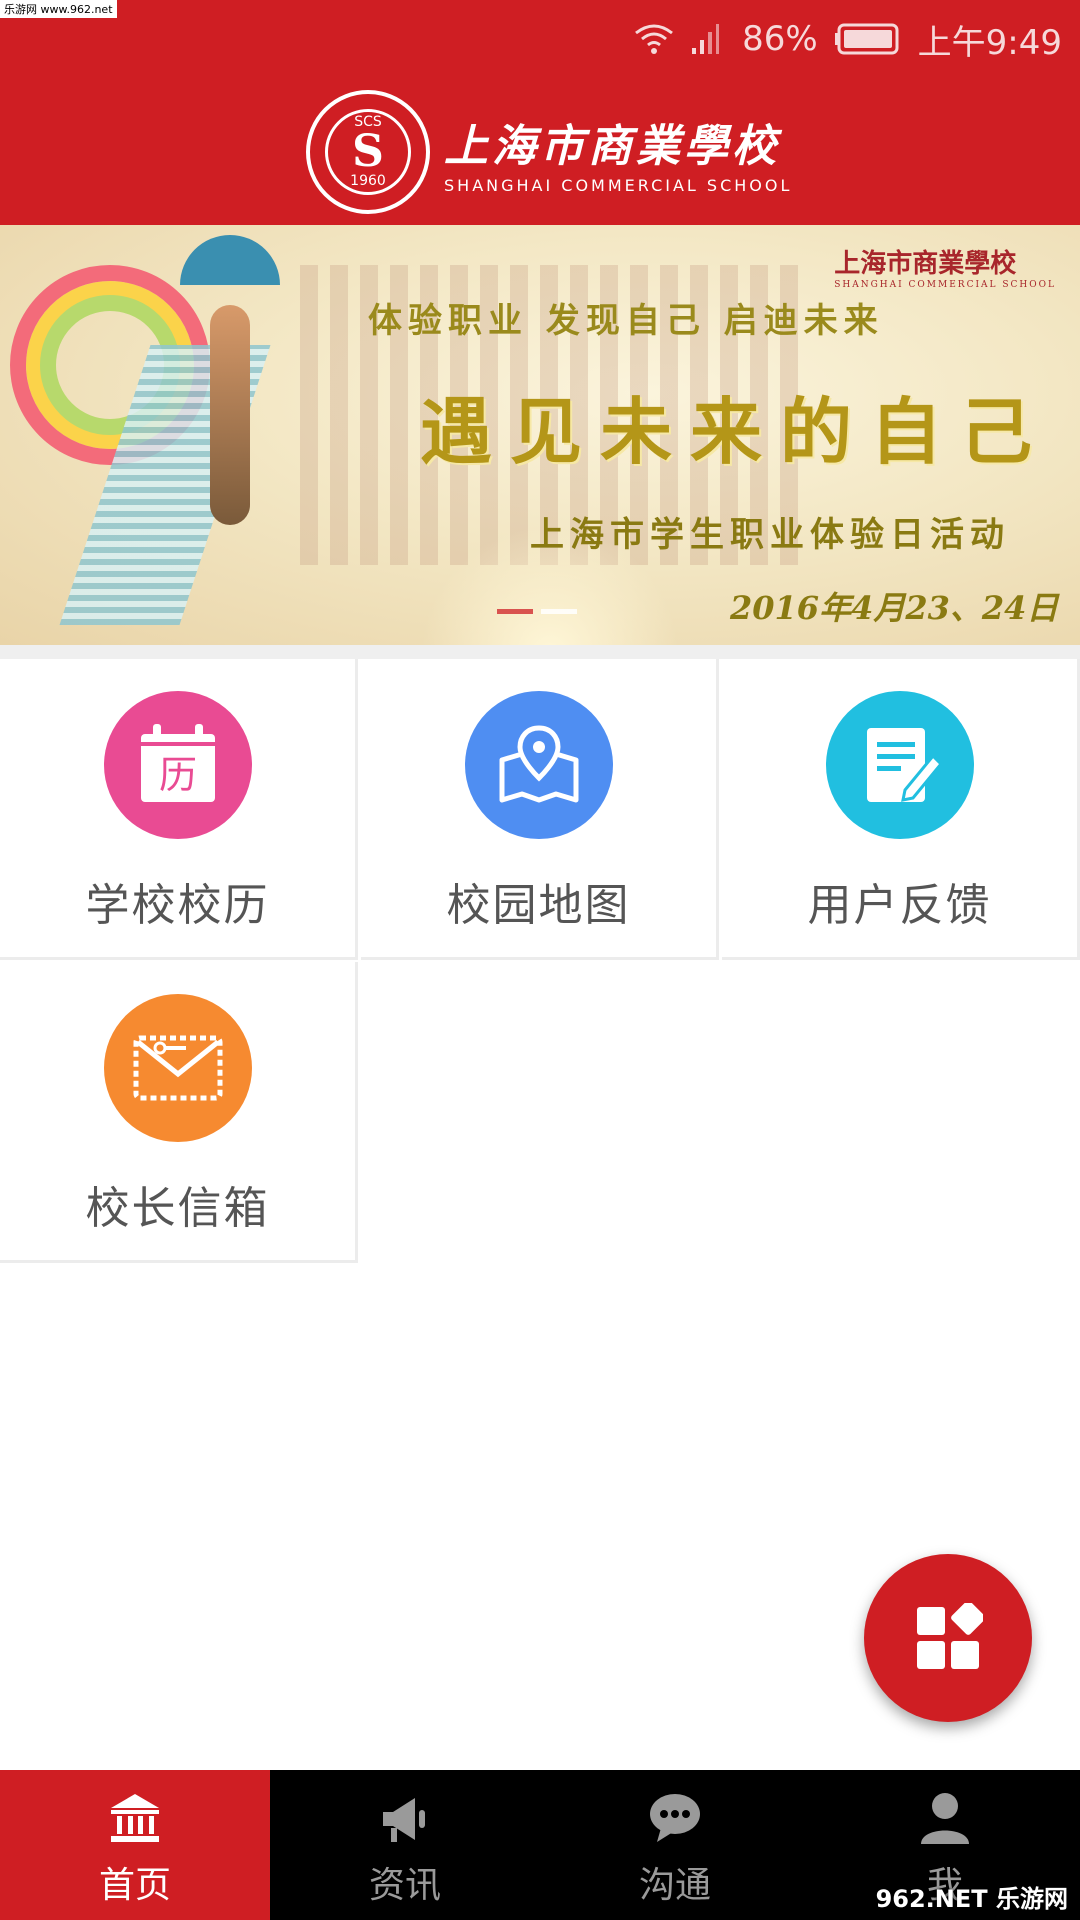  What do you see at coordinates (58, 9) in the screenshot?
I see `watermark-label: 乐游网 www.962.net` at bounding box center [58, 9].